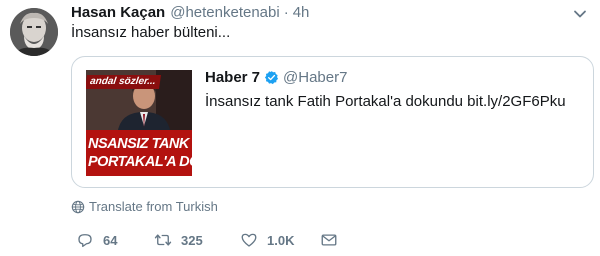 The width and height of the screenshot is (600, 256). Describe the element at coordinates (226, 240) in the screenshot. I see `tweet-actions: 64 325 1.0K` at that location.